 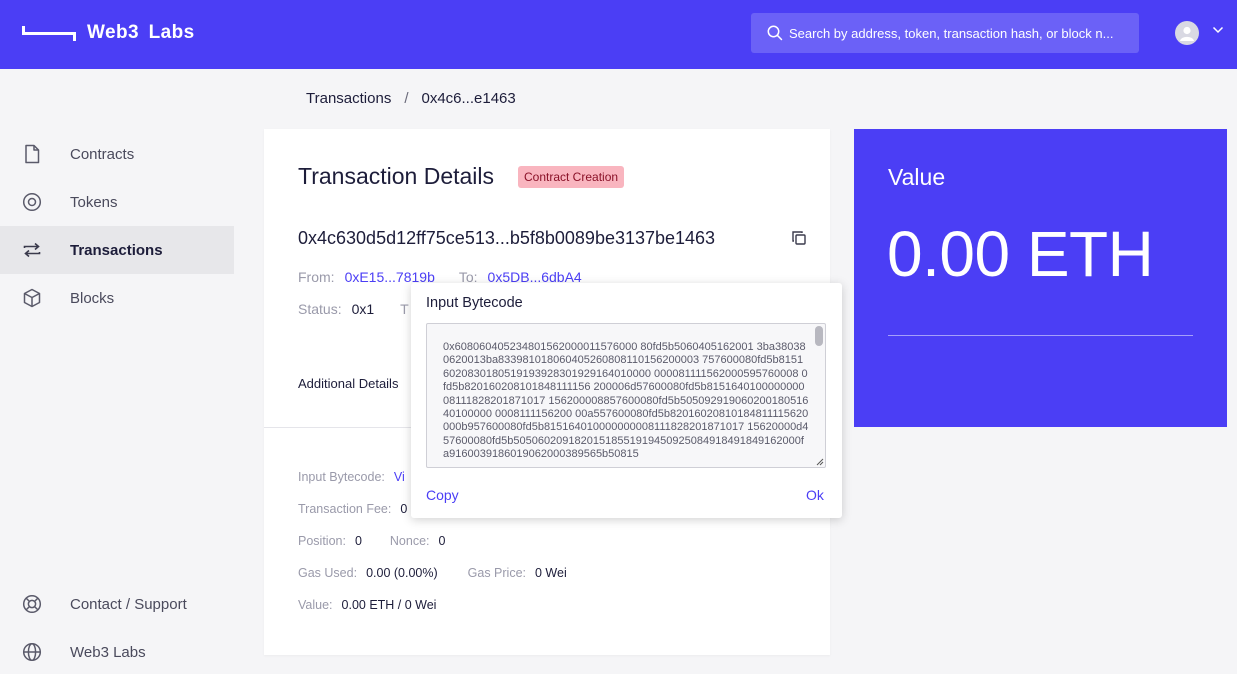 I want to click on resize-handle-icon, so click(x=820, y=462).